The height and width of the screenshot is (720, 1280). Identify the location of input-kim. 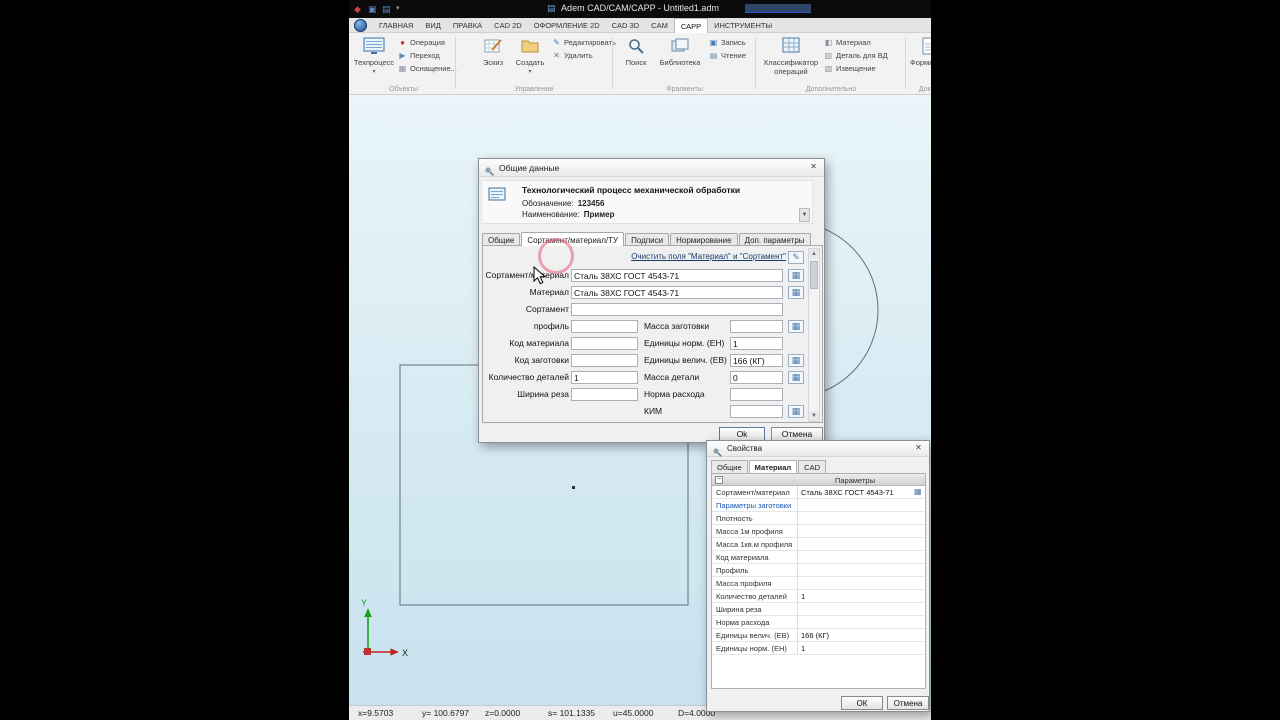
(756, 411).